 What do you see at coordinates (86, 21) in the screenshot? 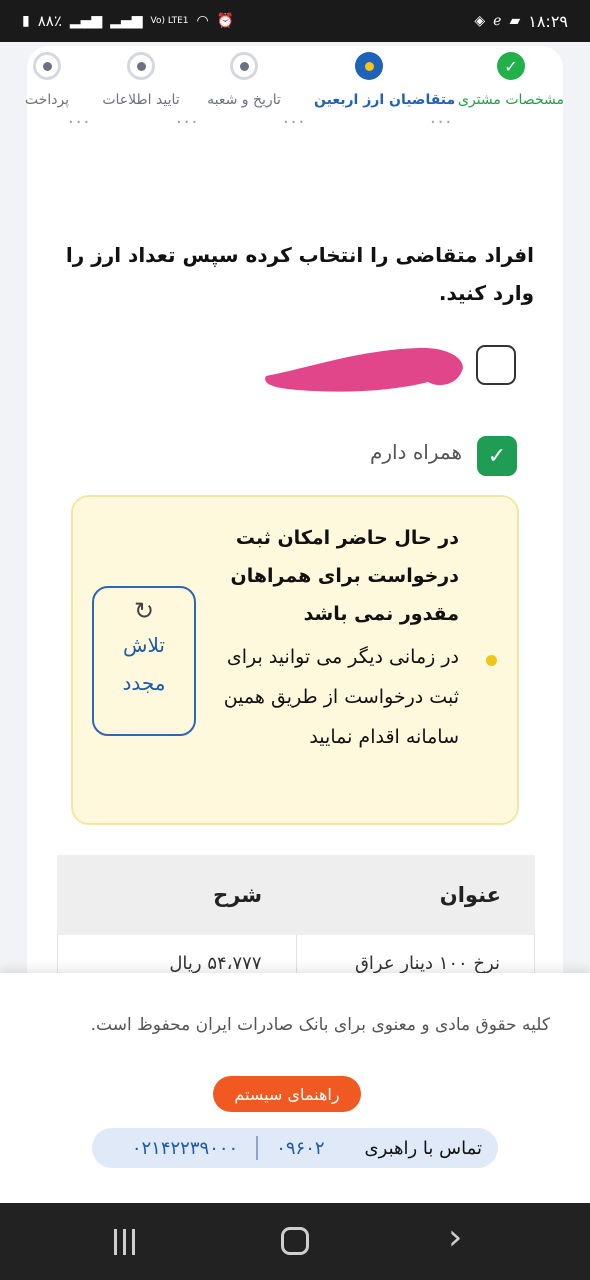
I see `signal-icon: ▂▄▆` at bounding box center [86, 21].